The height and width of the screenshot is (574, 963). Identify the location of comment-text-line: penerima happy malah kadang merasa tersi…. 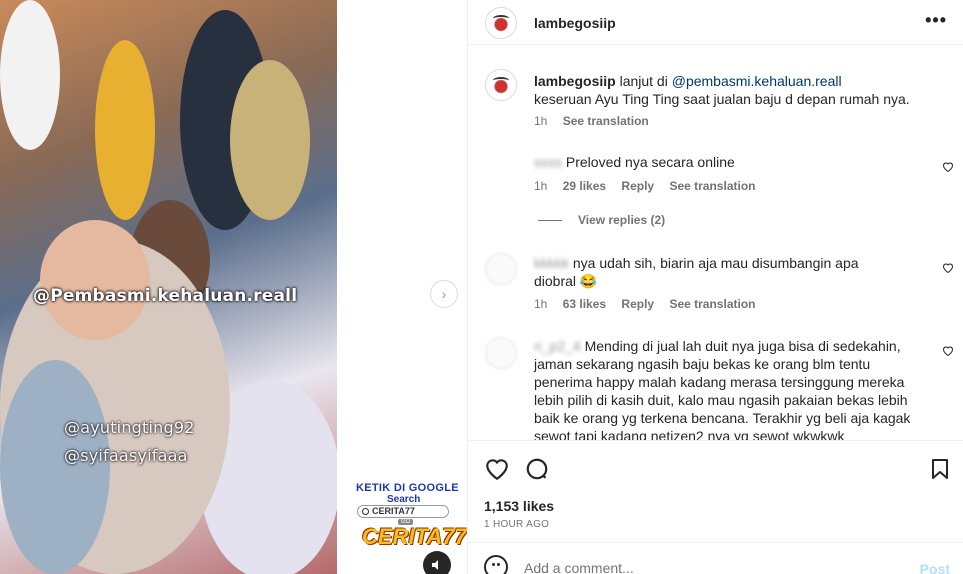
(719, 382).